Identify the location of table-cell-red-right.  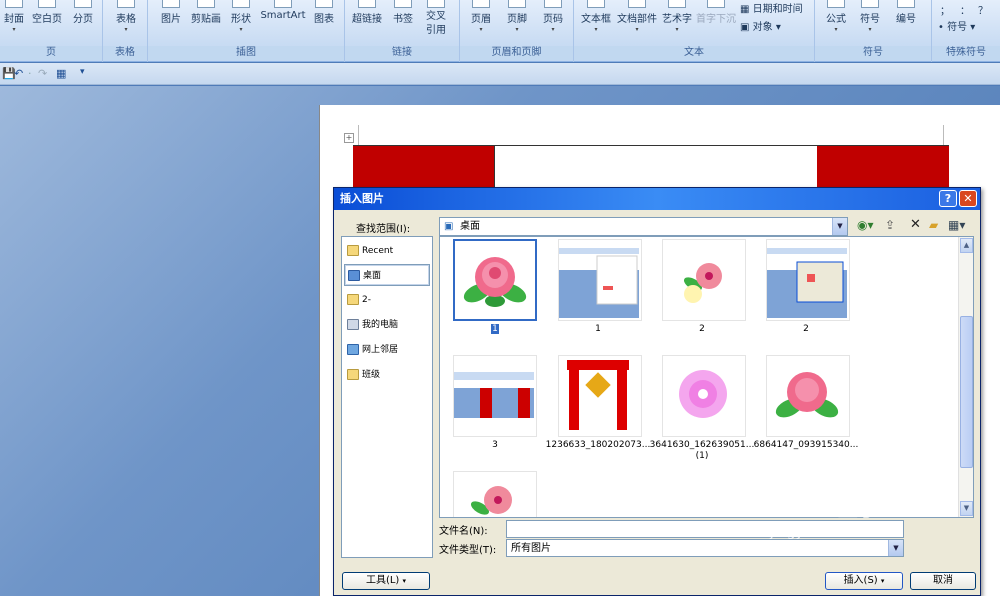
(883, 168).